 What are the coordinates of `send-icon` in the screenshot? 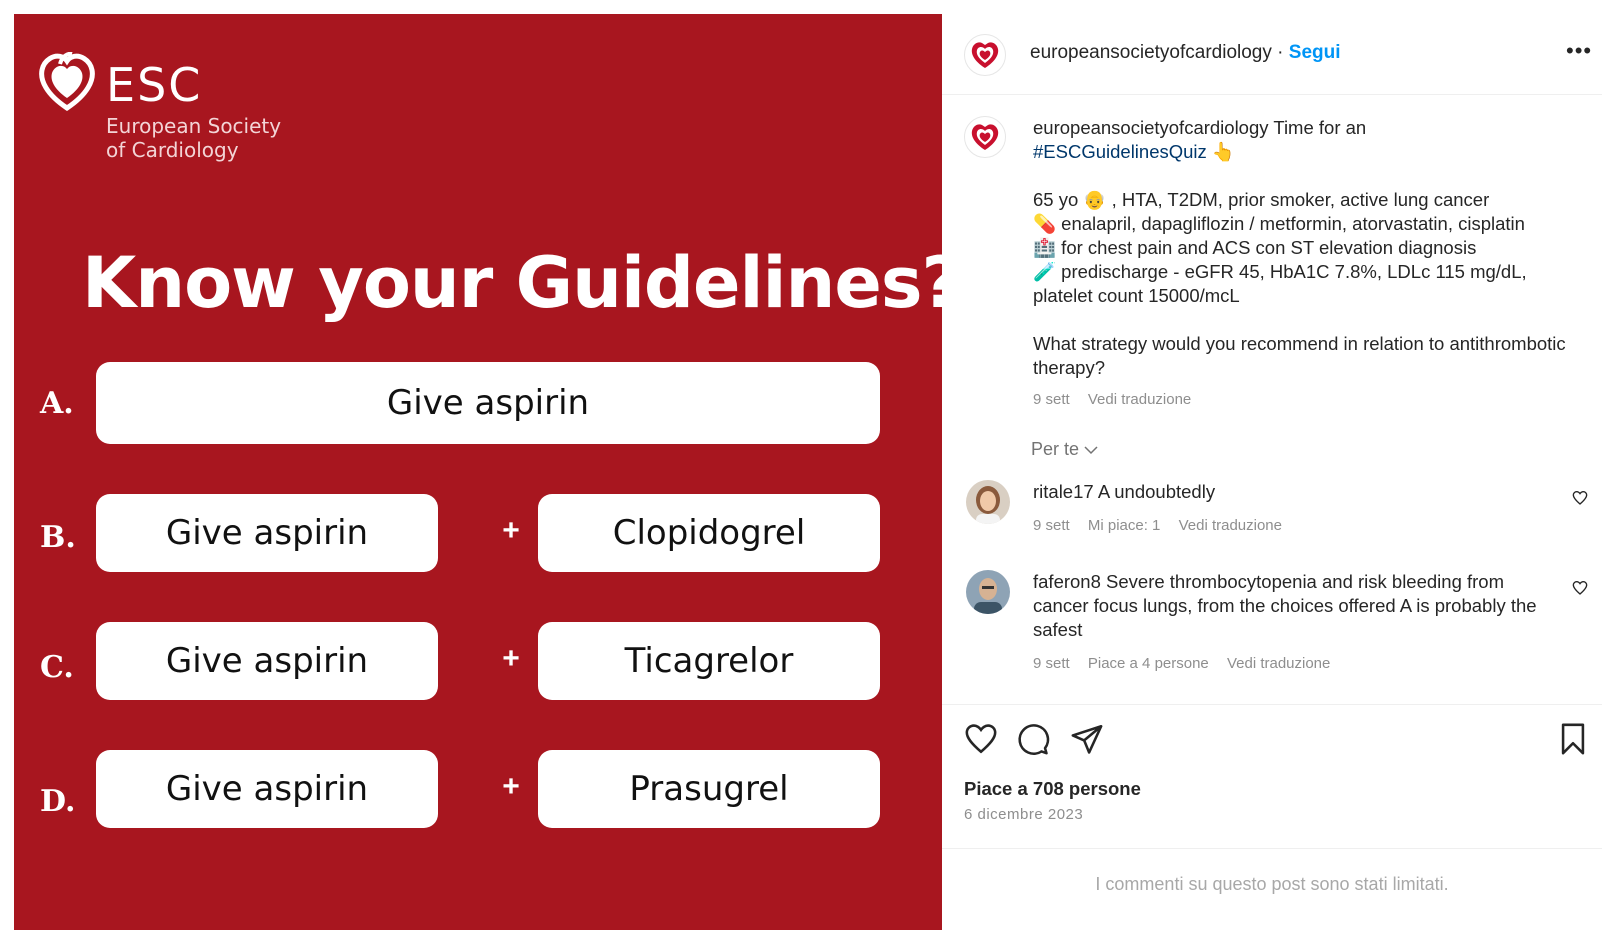 It's located at (1087, 739).